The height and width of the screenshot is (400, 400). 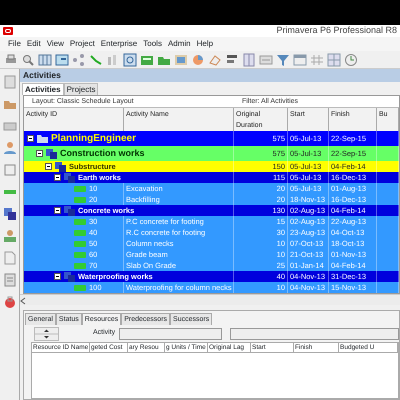 I want to click on clock-icon, so click(x=351, y=59).